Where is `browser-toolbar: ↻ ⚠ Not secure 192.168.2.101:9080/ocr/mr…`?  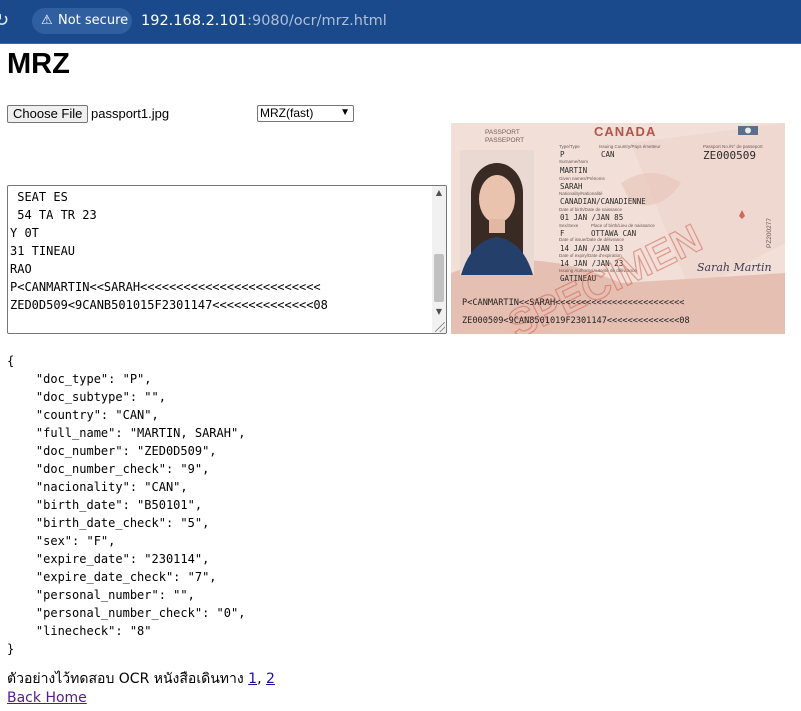
browser-toolbar: ↻ ⚠ Not secure 192.168.2.101:9080/ocr/mr… is located at coordinates (400, 22).